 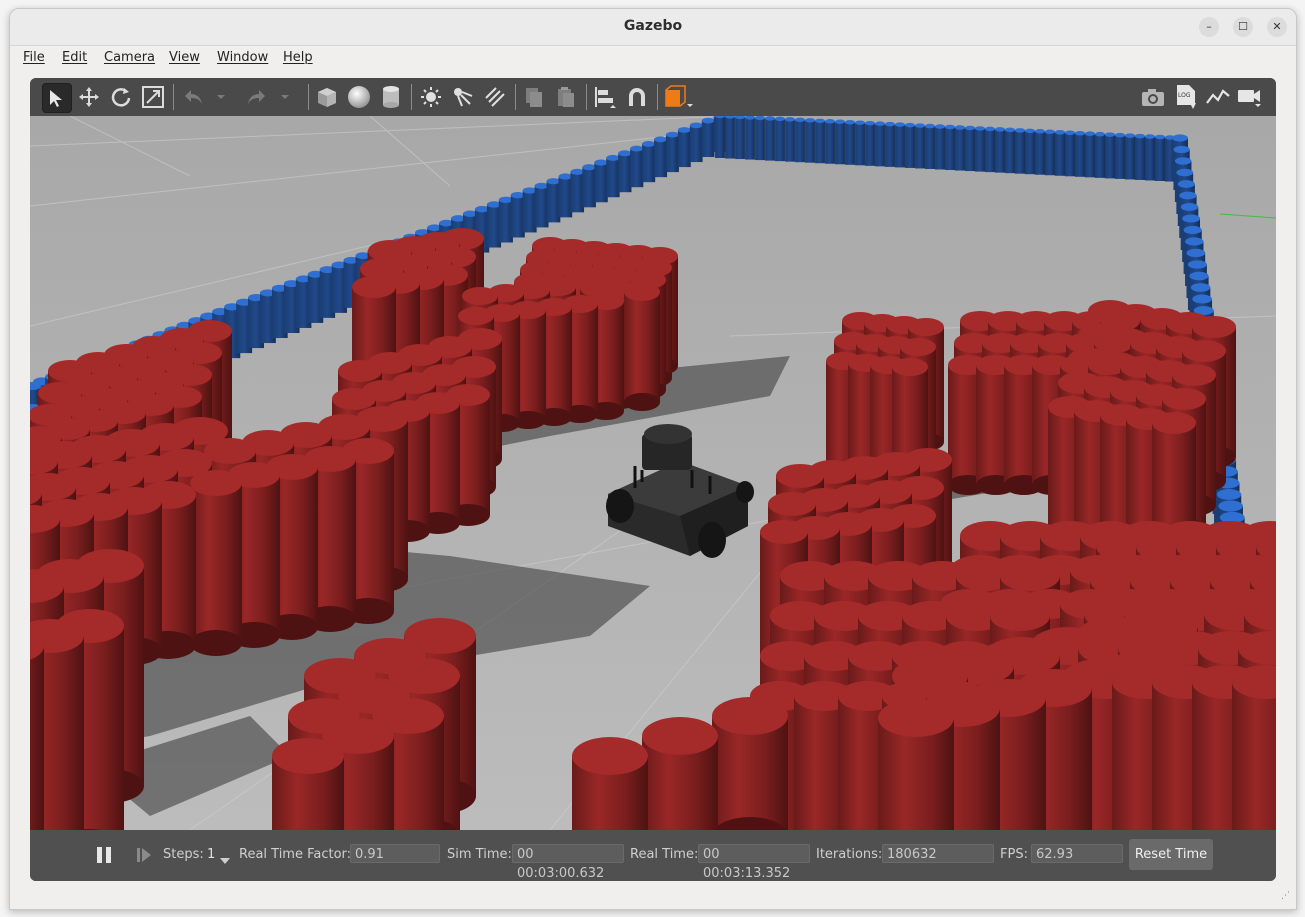 What do you see at coordinates (1014, 854) in the screenshot?
I see `fps-label: FPS:` at bounding box center [1014, 854].